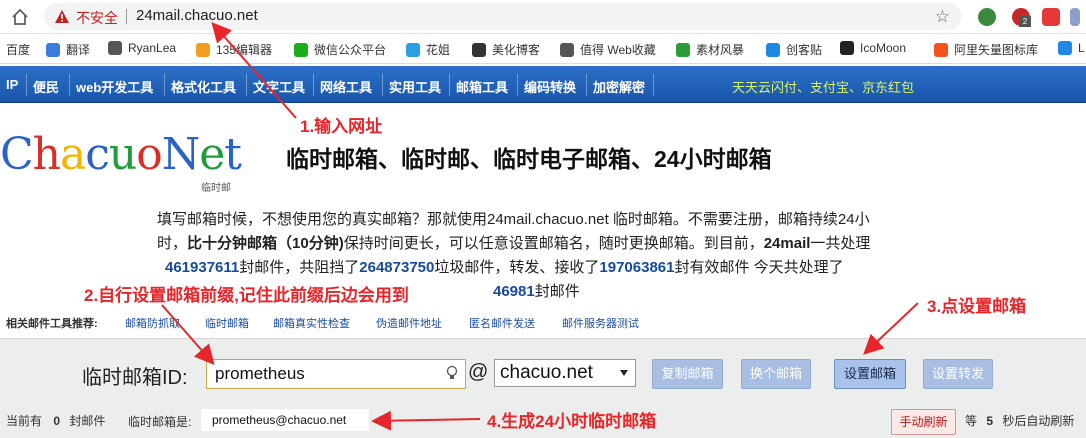 The height and width of the screenshot is (438, 1086). I want to click on nav-item: 文字工具, so click(279, 86).